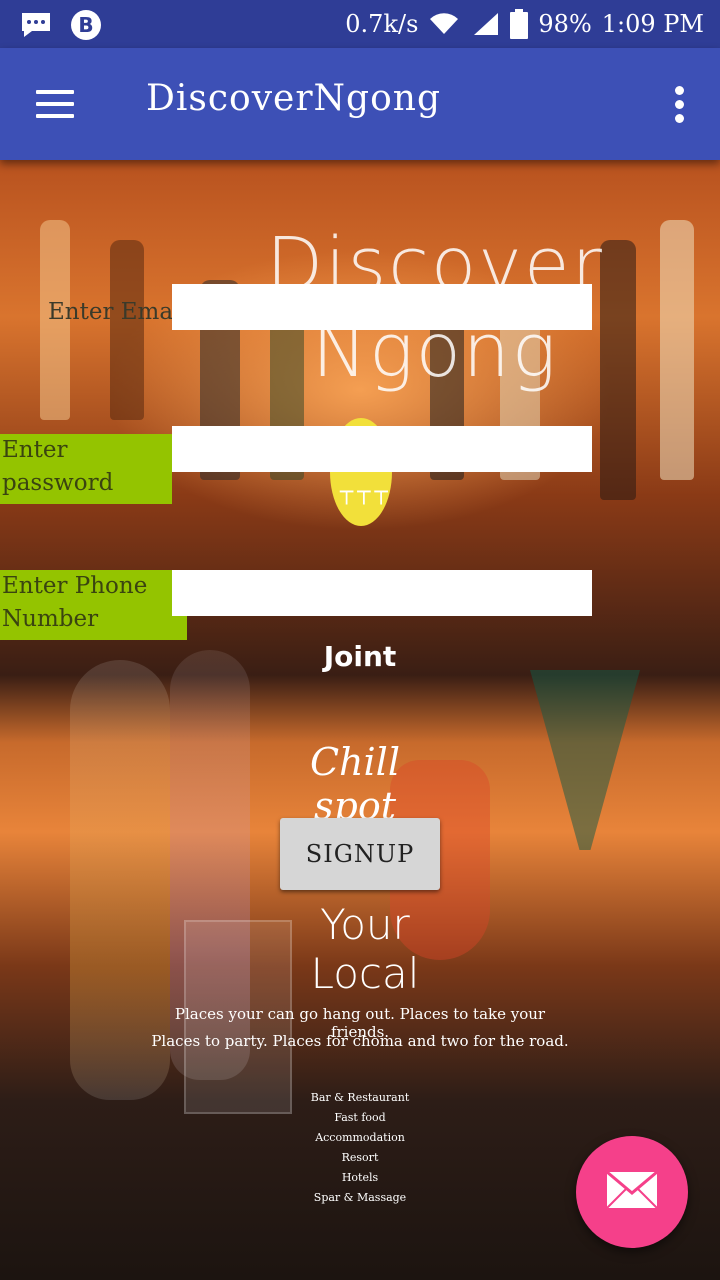  I want to click on svg-text: B, so click(85, 25).